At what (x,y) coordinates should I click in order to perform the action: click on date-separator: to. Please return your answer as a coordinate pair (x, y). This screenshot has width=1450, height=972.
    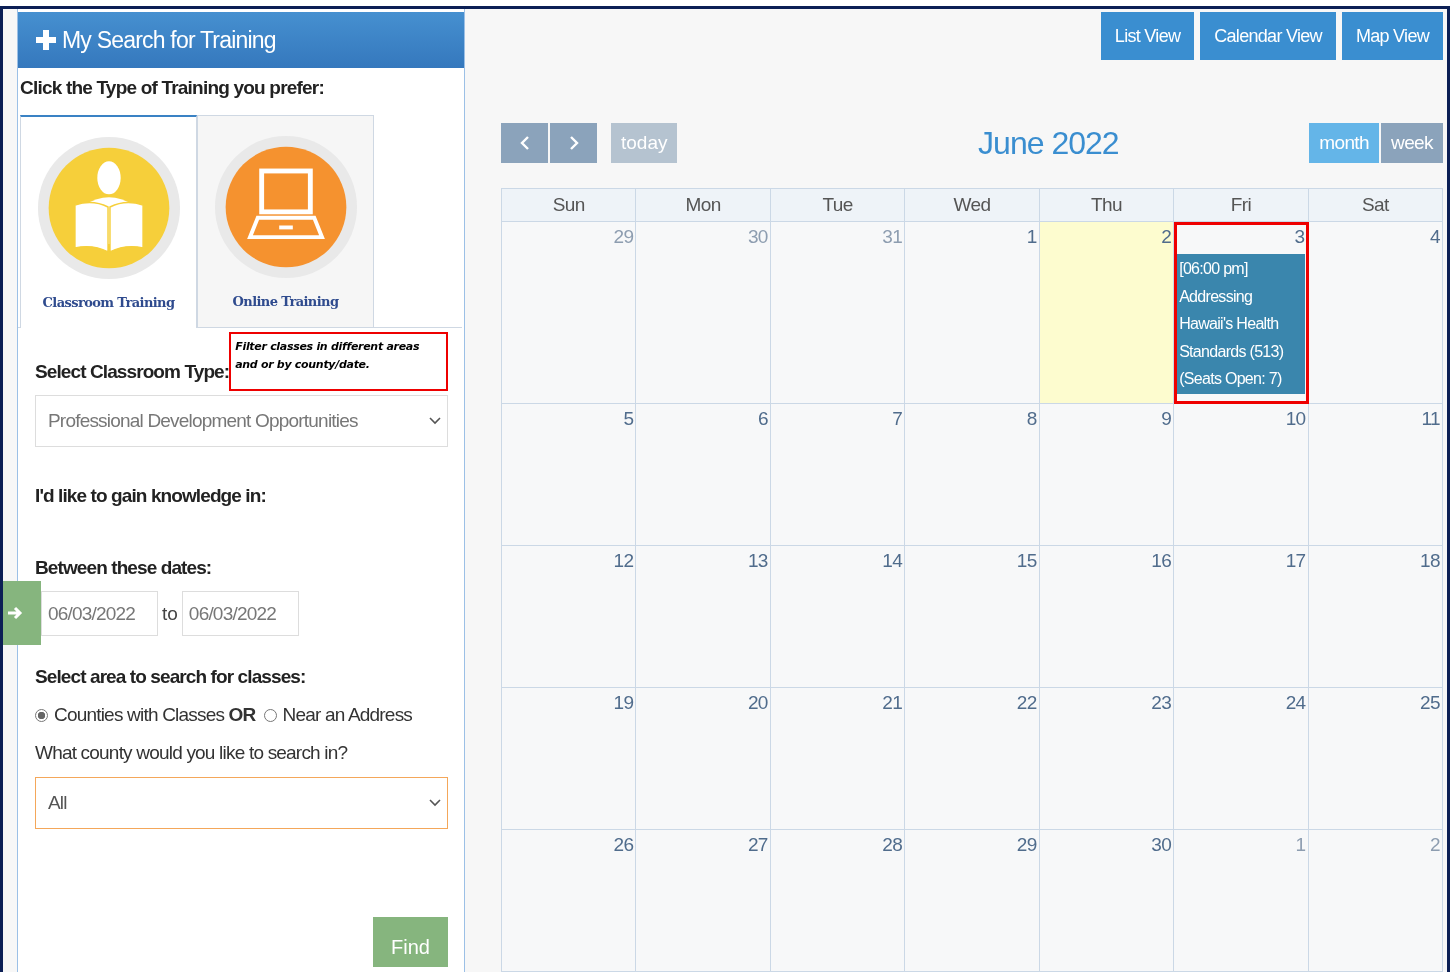
    Looking at the image, I should click on (170, 613).